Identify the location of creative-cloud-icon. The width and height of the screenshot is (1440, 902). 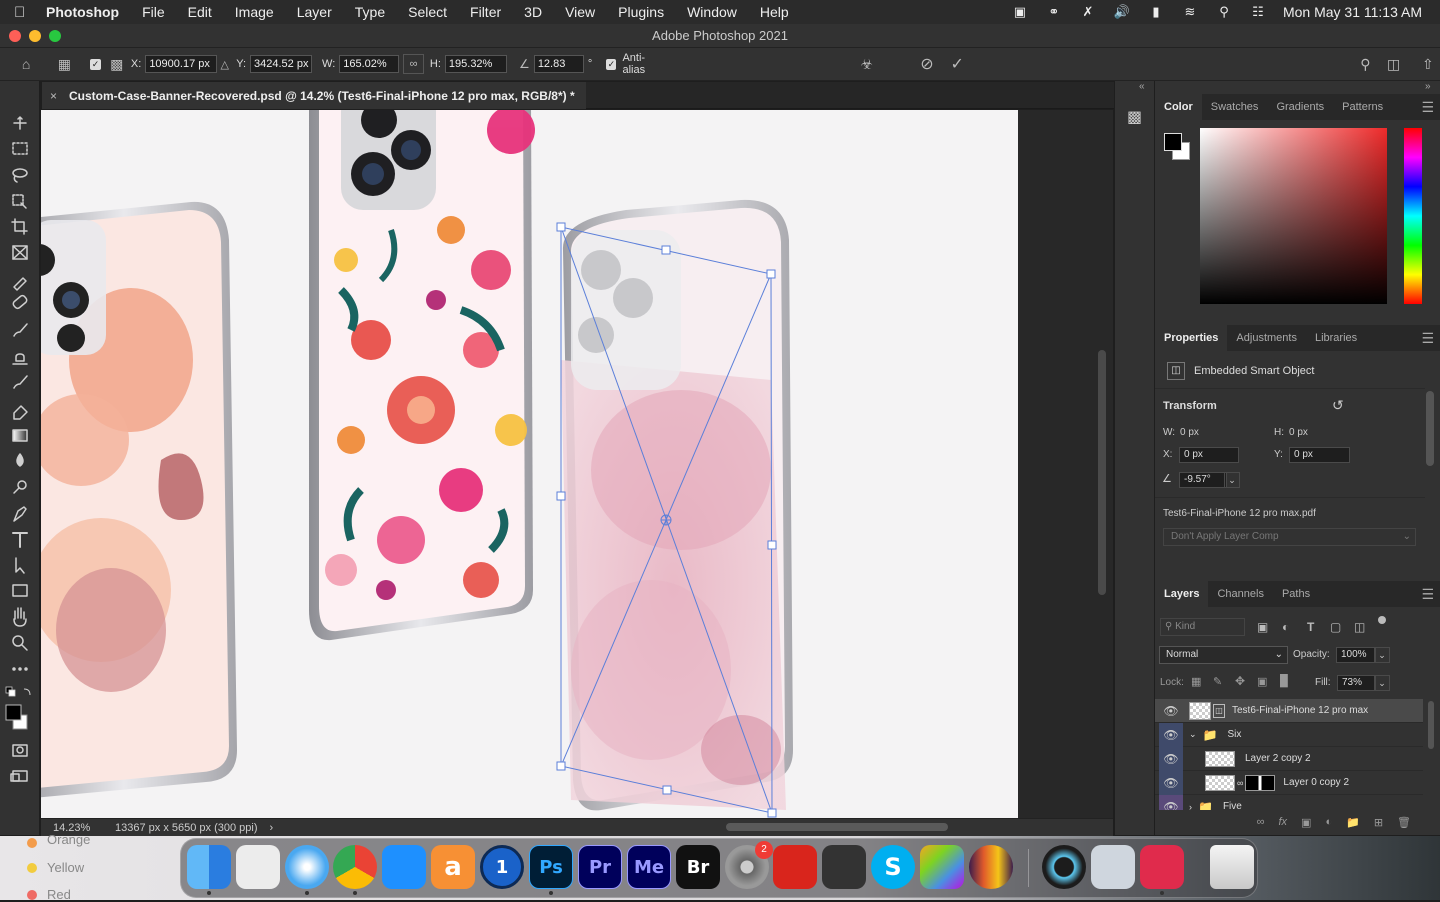
(1162, 867).